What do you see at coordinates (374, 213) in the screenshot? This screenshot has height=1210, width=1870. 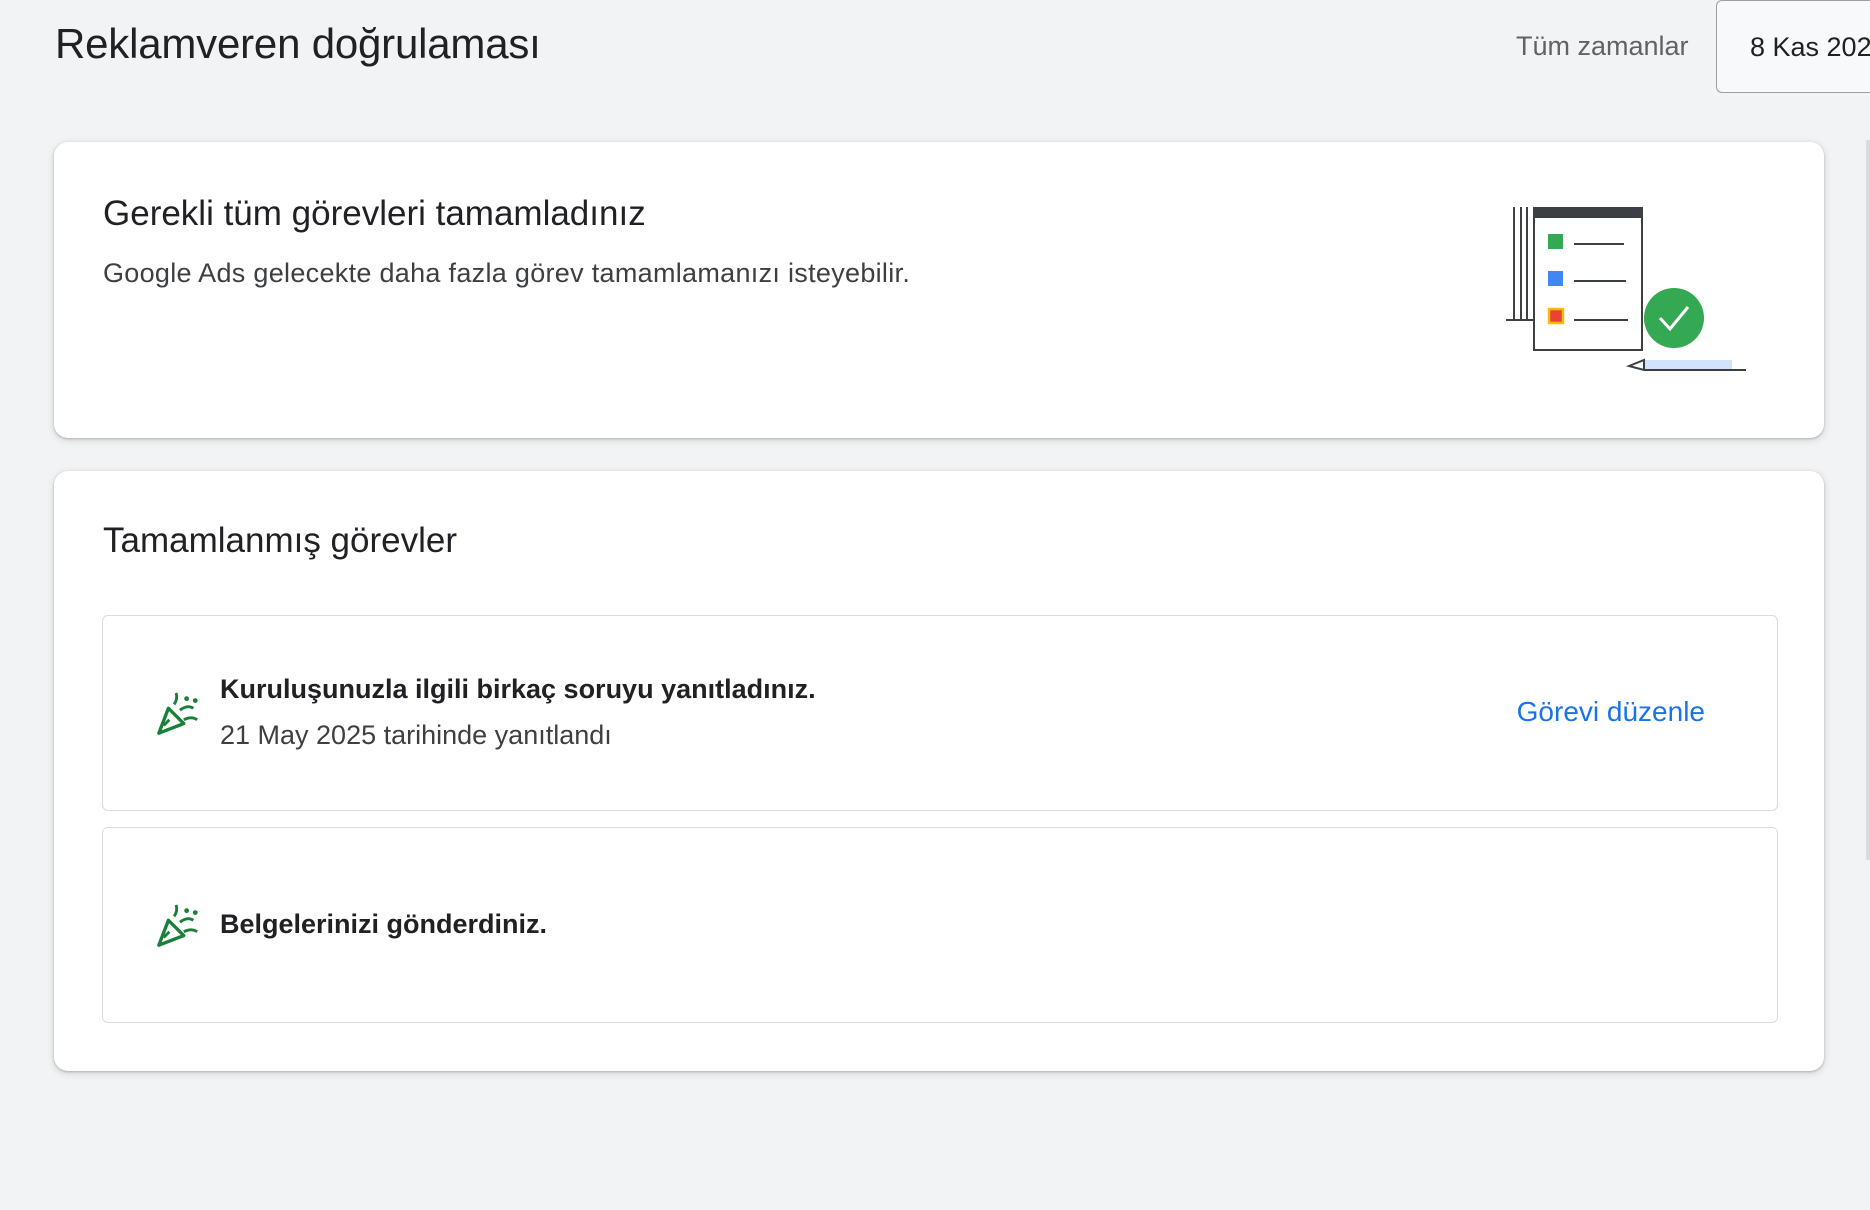 I see `summary-title: Gerekli tüm görevleri tamamladınız` at bounding box center [374, 213].